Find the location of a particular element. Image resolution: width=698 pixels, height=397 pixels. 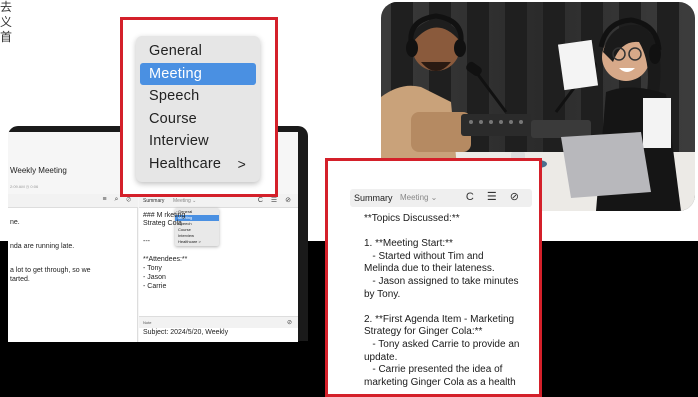

transcript-line: ne. is located at coordinates (15, 222).